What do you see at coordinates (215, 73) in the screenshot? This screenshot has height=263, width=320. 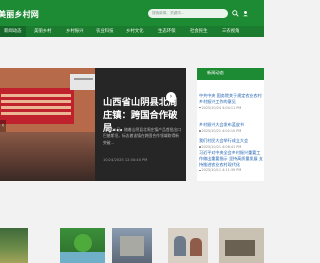 I see `tab-news: 新闻动态` at bounding box center [215, 73].